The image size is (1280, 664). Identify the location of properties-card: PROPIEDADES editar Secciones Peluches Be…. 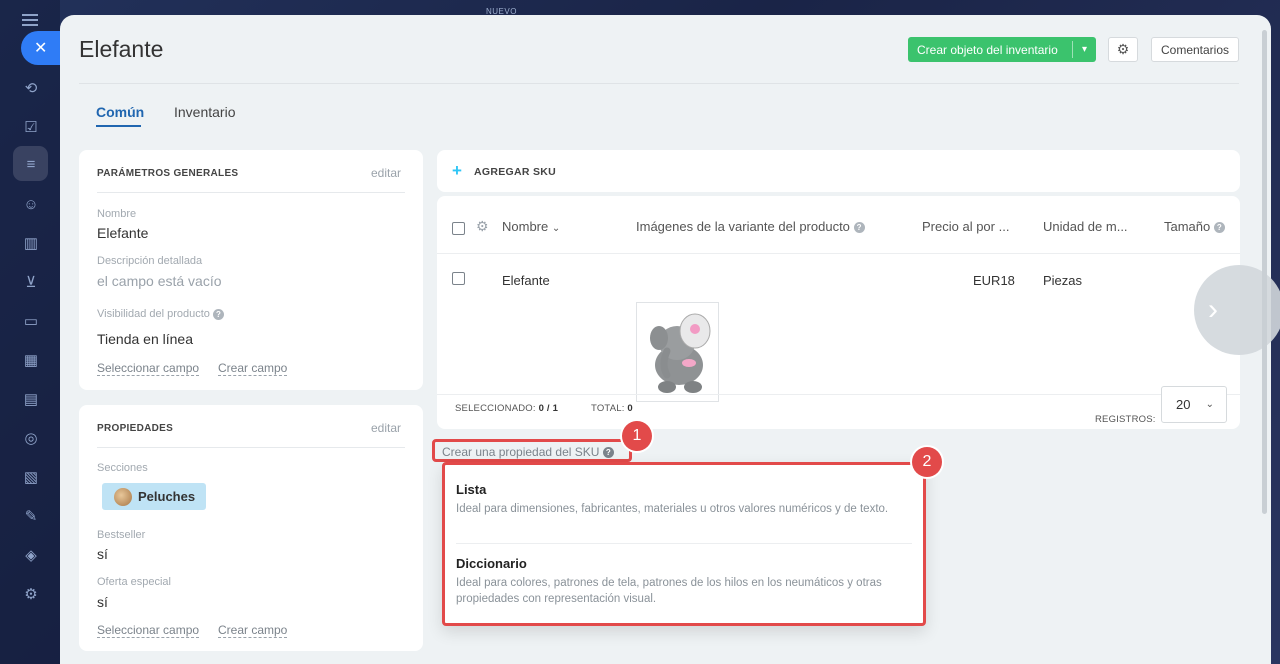
(251, 528).